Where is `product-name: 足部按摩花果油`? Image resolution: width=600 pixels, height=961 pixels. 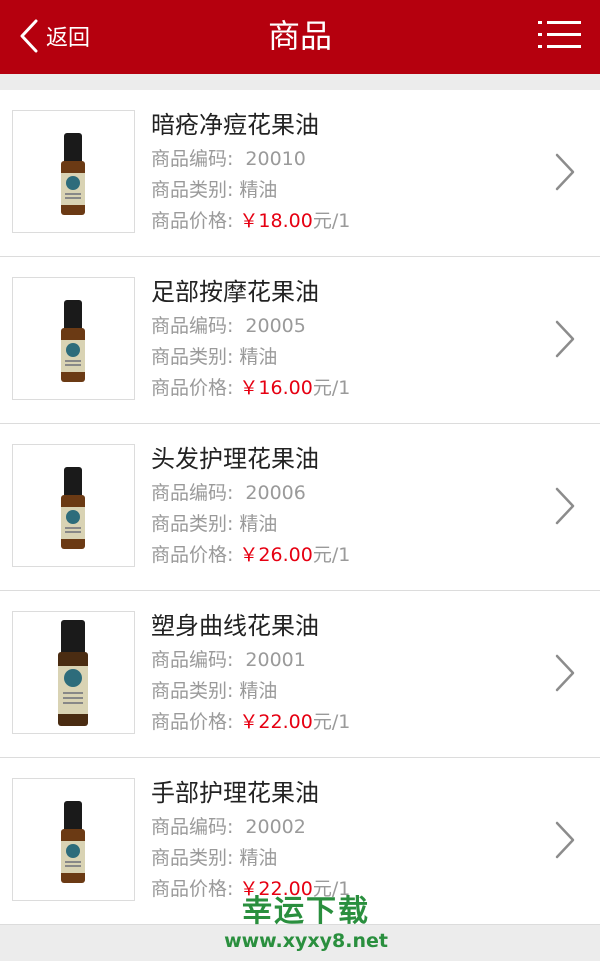
product-name: 足部按摩花果油 is located at coordinates (235, 292).